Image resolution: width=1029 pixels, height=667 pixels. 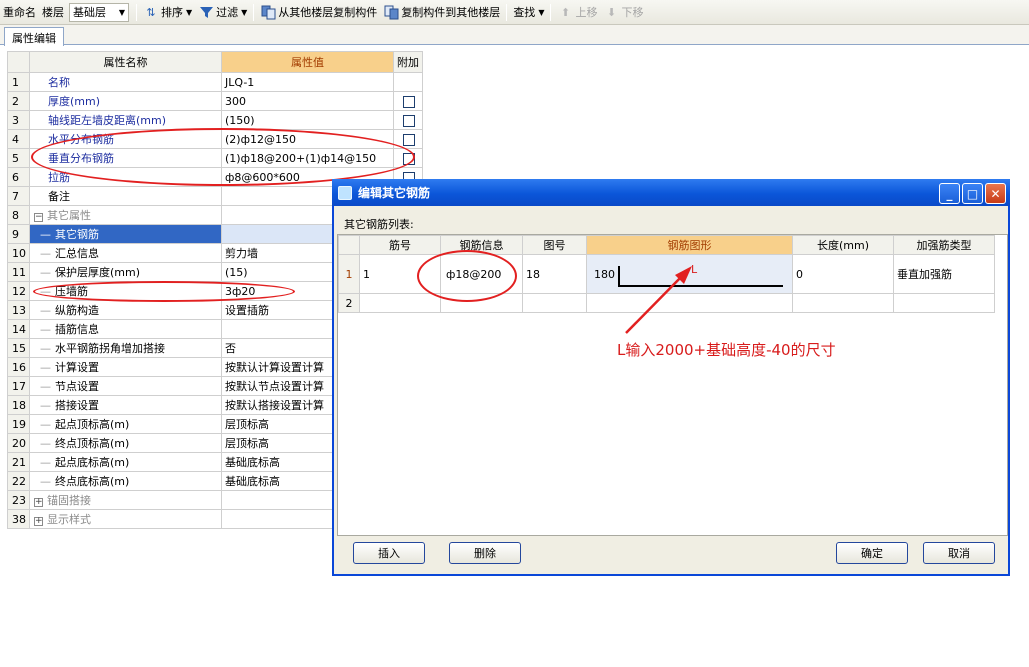 What do you see at coordinates (81, 158) in the screenshot?
I see `property-name: 垂直分布钢筋` at bounding box center [81, 158].